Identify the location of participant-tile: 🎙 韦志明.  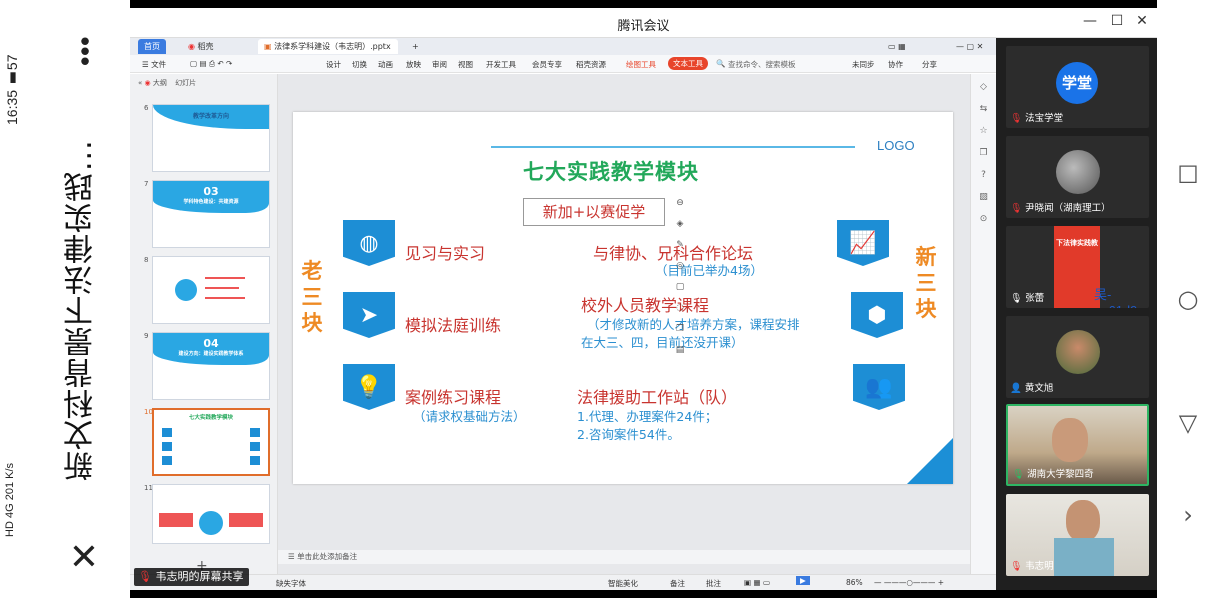
(1077, 535).